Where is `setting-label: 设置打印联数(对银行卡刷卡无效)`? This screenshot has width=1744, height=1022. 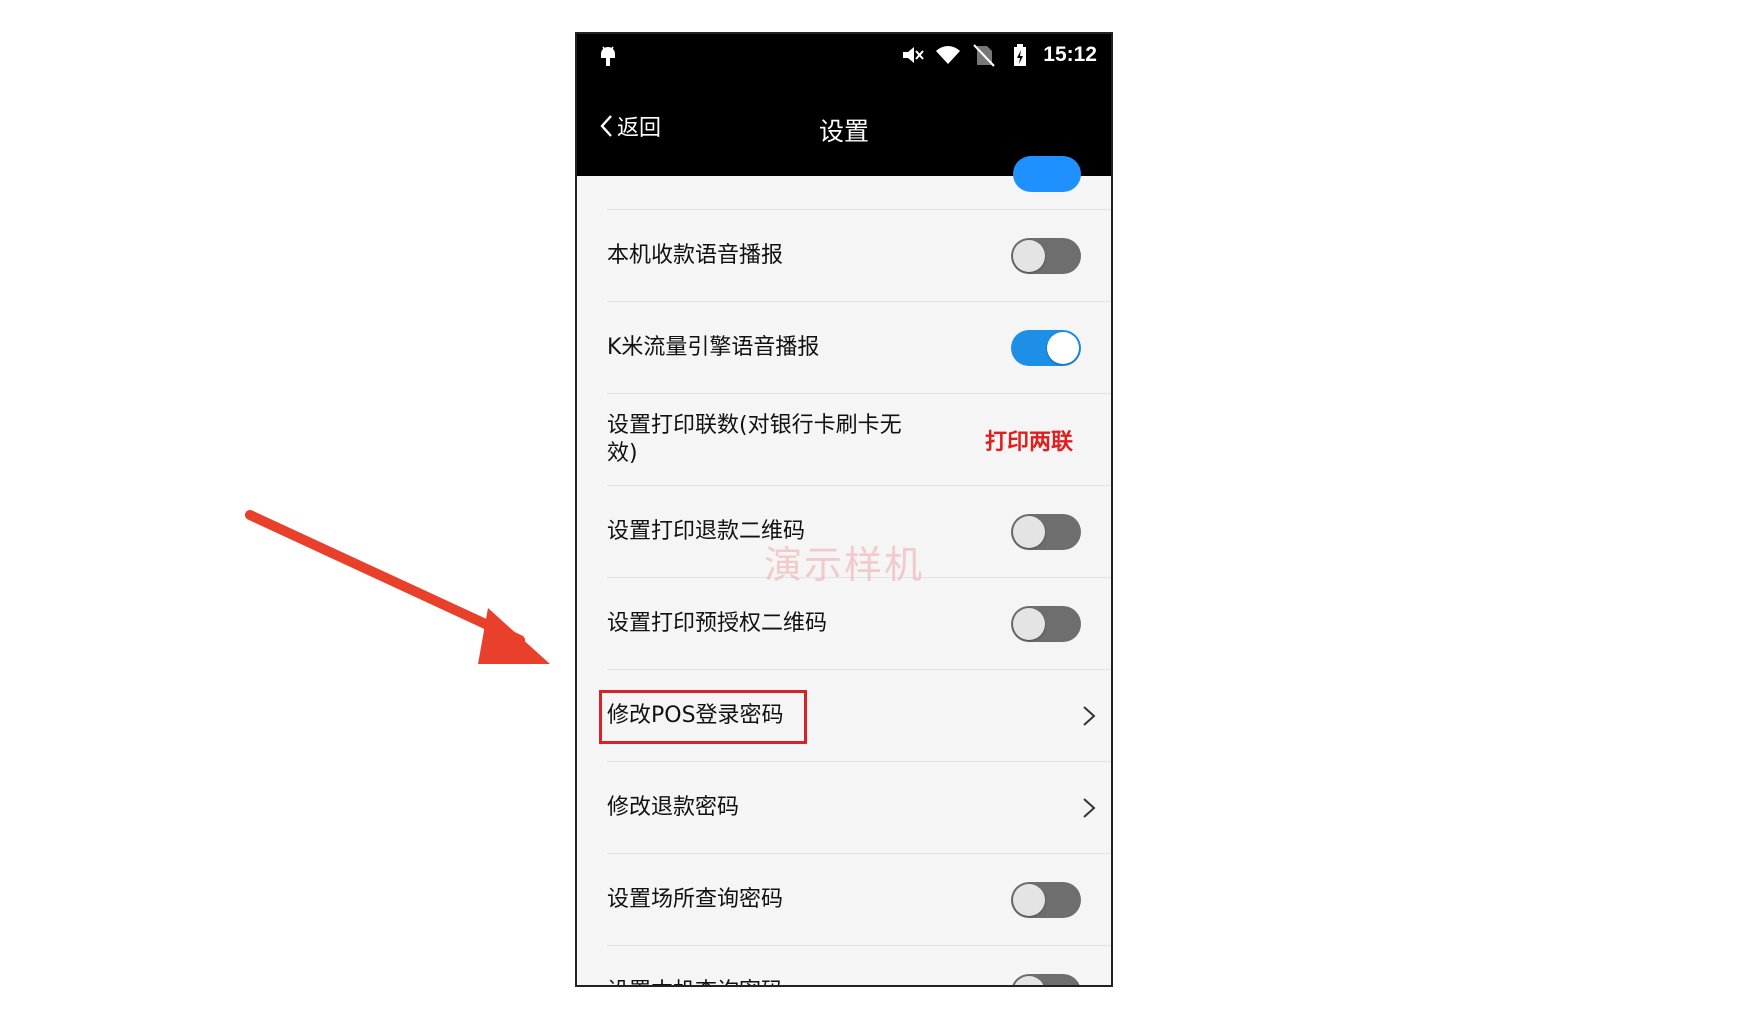
setting-label: 设置打印联数(对银行卡刷卡无效) is located at coordinates (754, 439).